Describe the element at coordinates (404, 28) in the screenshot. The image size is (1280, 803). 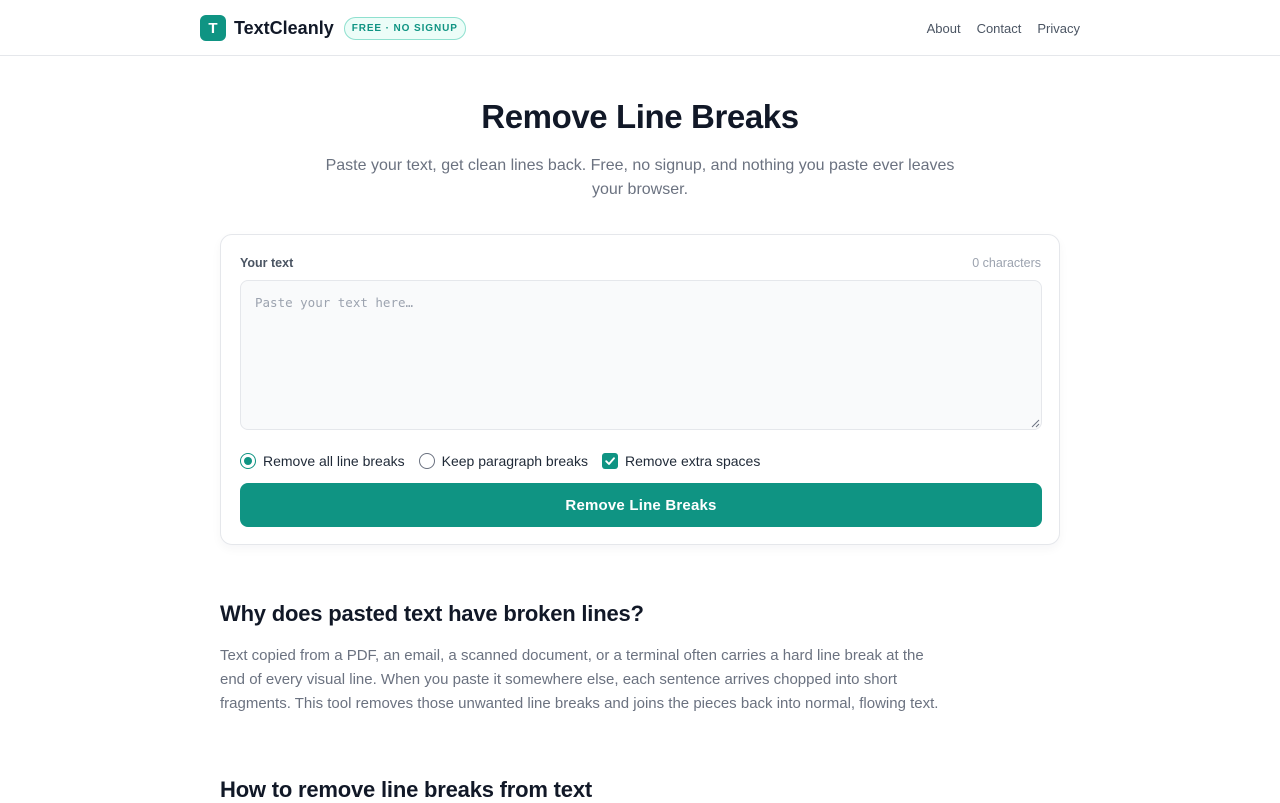
I see `free-badge: FREE · NO SIGNUP` at that location.